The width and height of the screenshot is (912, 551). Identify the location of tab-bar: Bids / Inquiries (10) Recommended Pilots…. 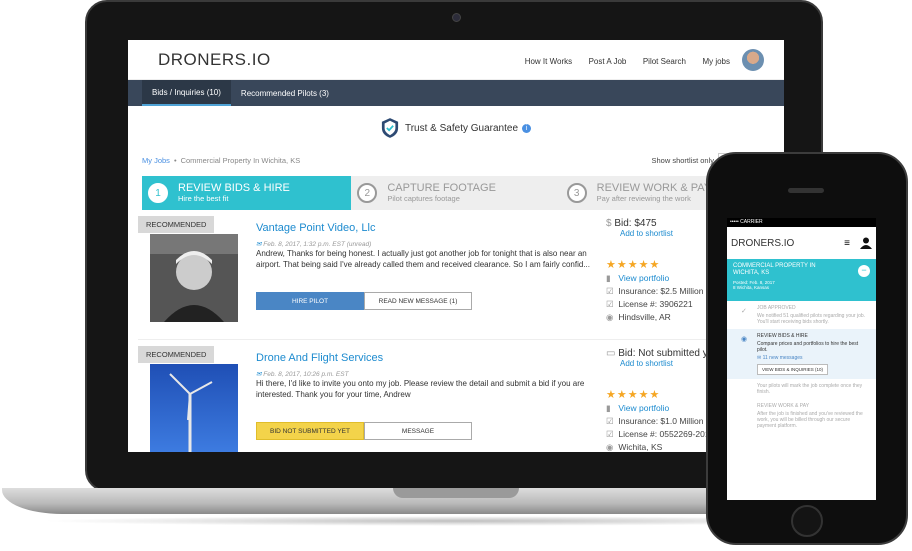
(456, 93).